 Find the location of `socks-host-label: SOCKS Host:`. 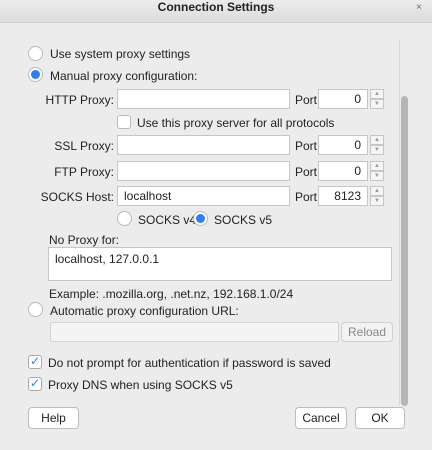

socks-host-label: SOCKS Host: is located at coordinates (77, 197).